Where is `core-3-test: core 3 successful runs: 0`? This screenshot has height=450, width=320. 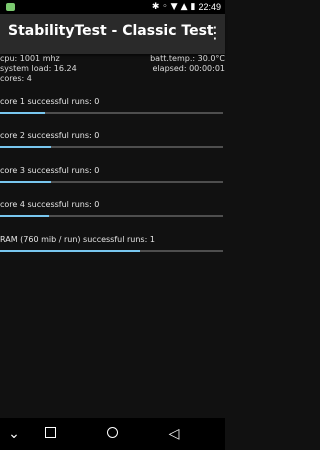 core-3-test: core 3 successful runs: 0 is located at coordinates (112, 174).